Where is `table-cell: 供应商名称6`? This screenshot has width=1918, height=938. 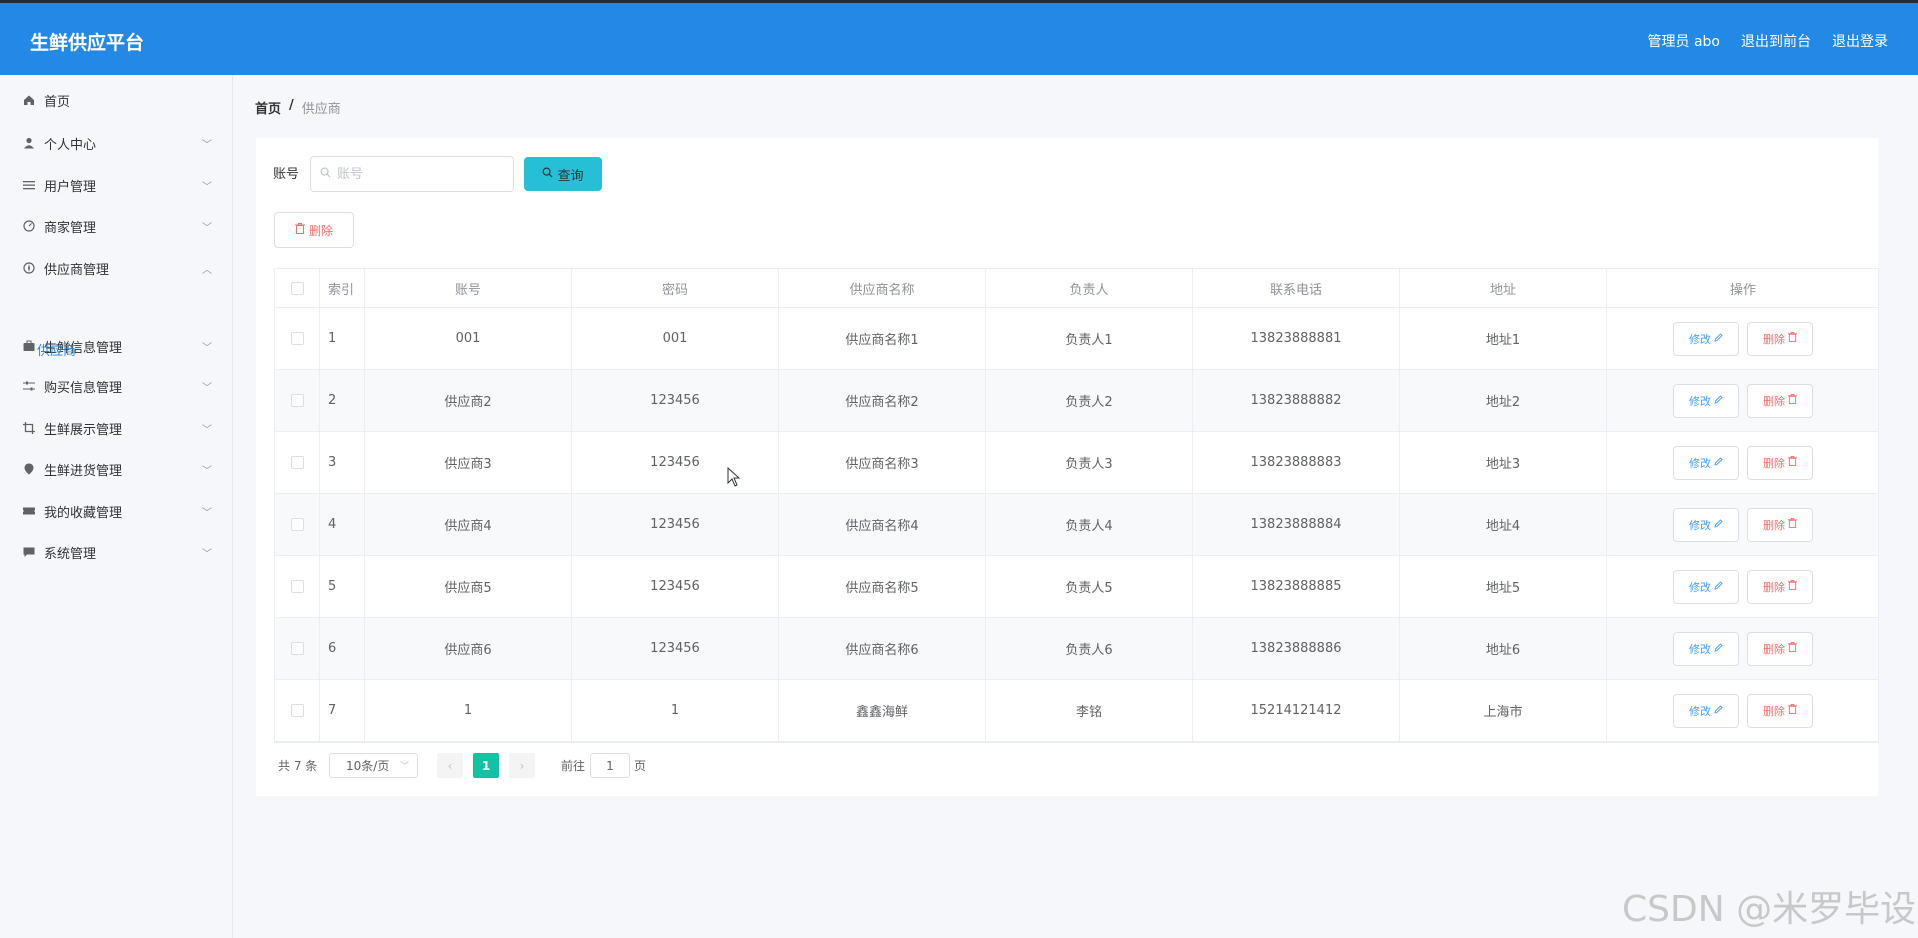
table-cell: 供应商名称6 is located at coordinates (882, 648).